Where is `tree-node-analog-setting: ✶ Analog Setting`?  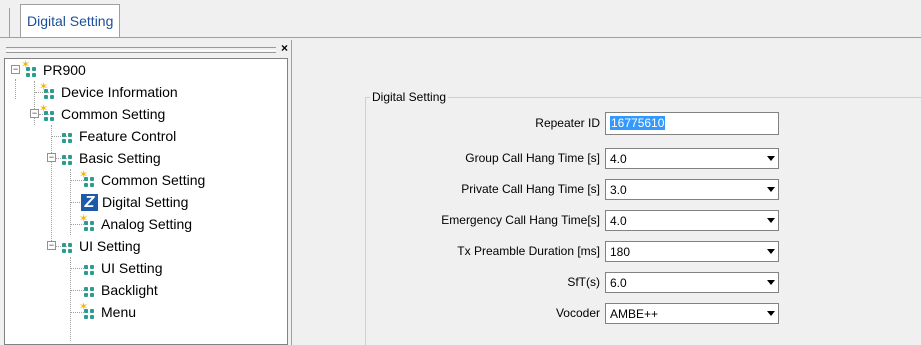
tree-node-analog-setting: ✶ Analog Setting is located at coordinates (136, 224).